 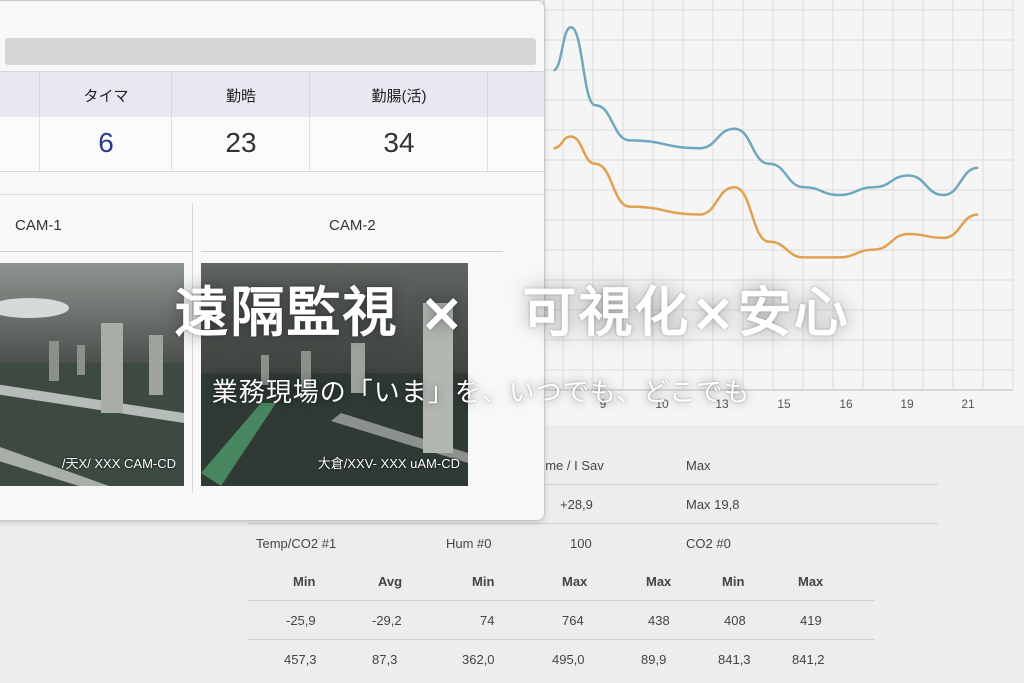 What do you see at coordinates (515, 144) in the screenshot?
I see `metric-value-cell` at bounding box center [515, 144].